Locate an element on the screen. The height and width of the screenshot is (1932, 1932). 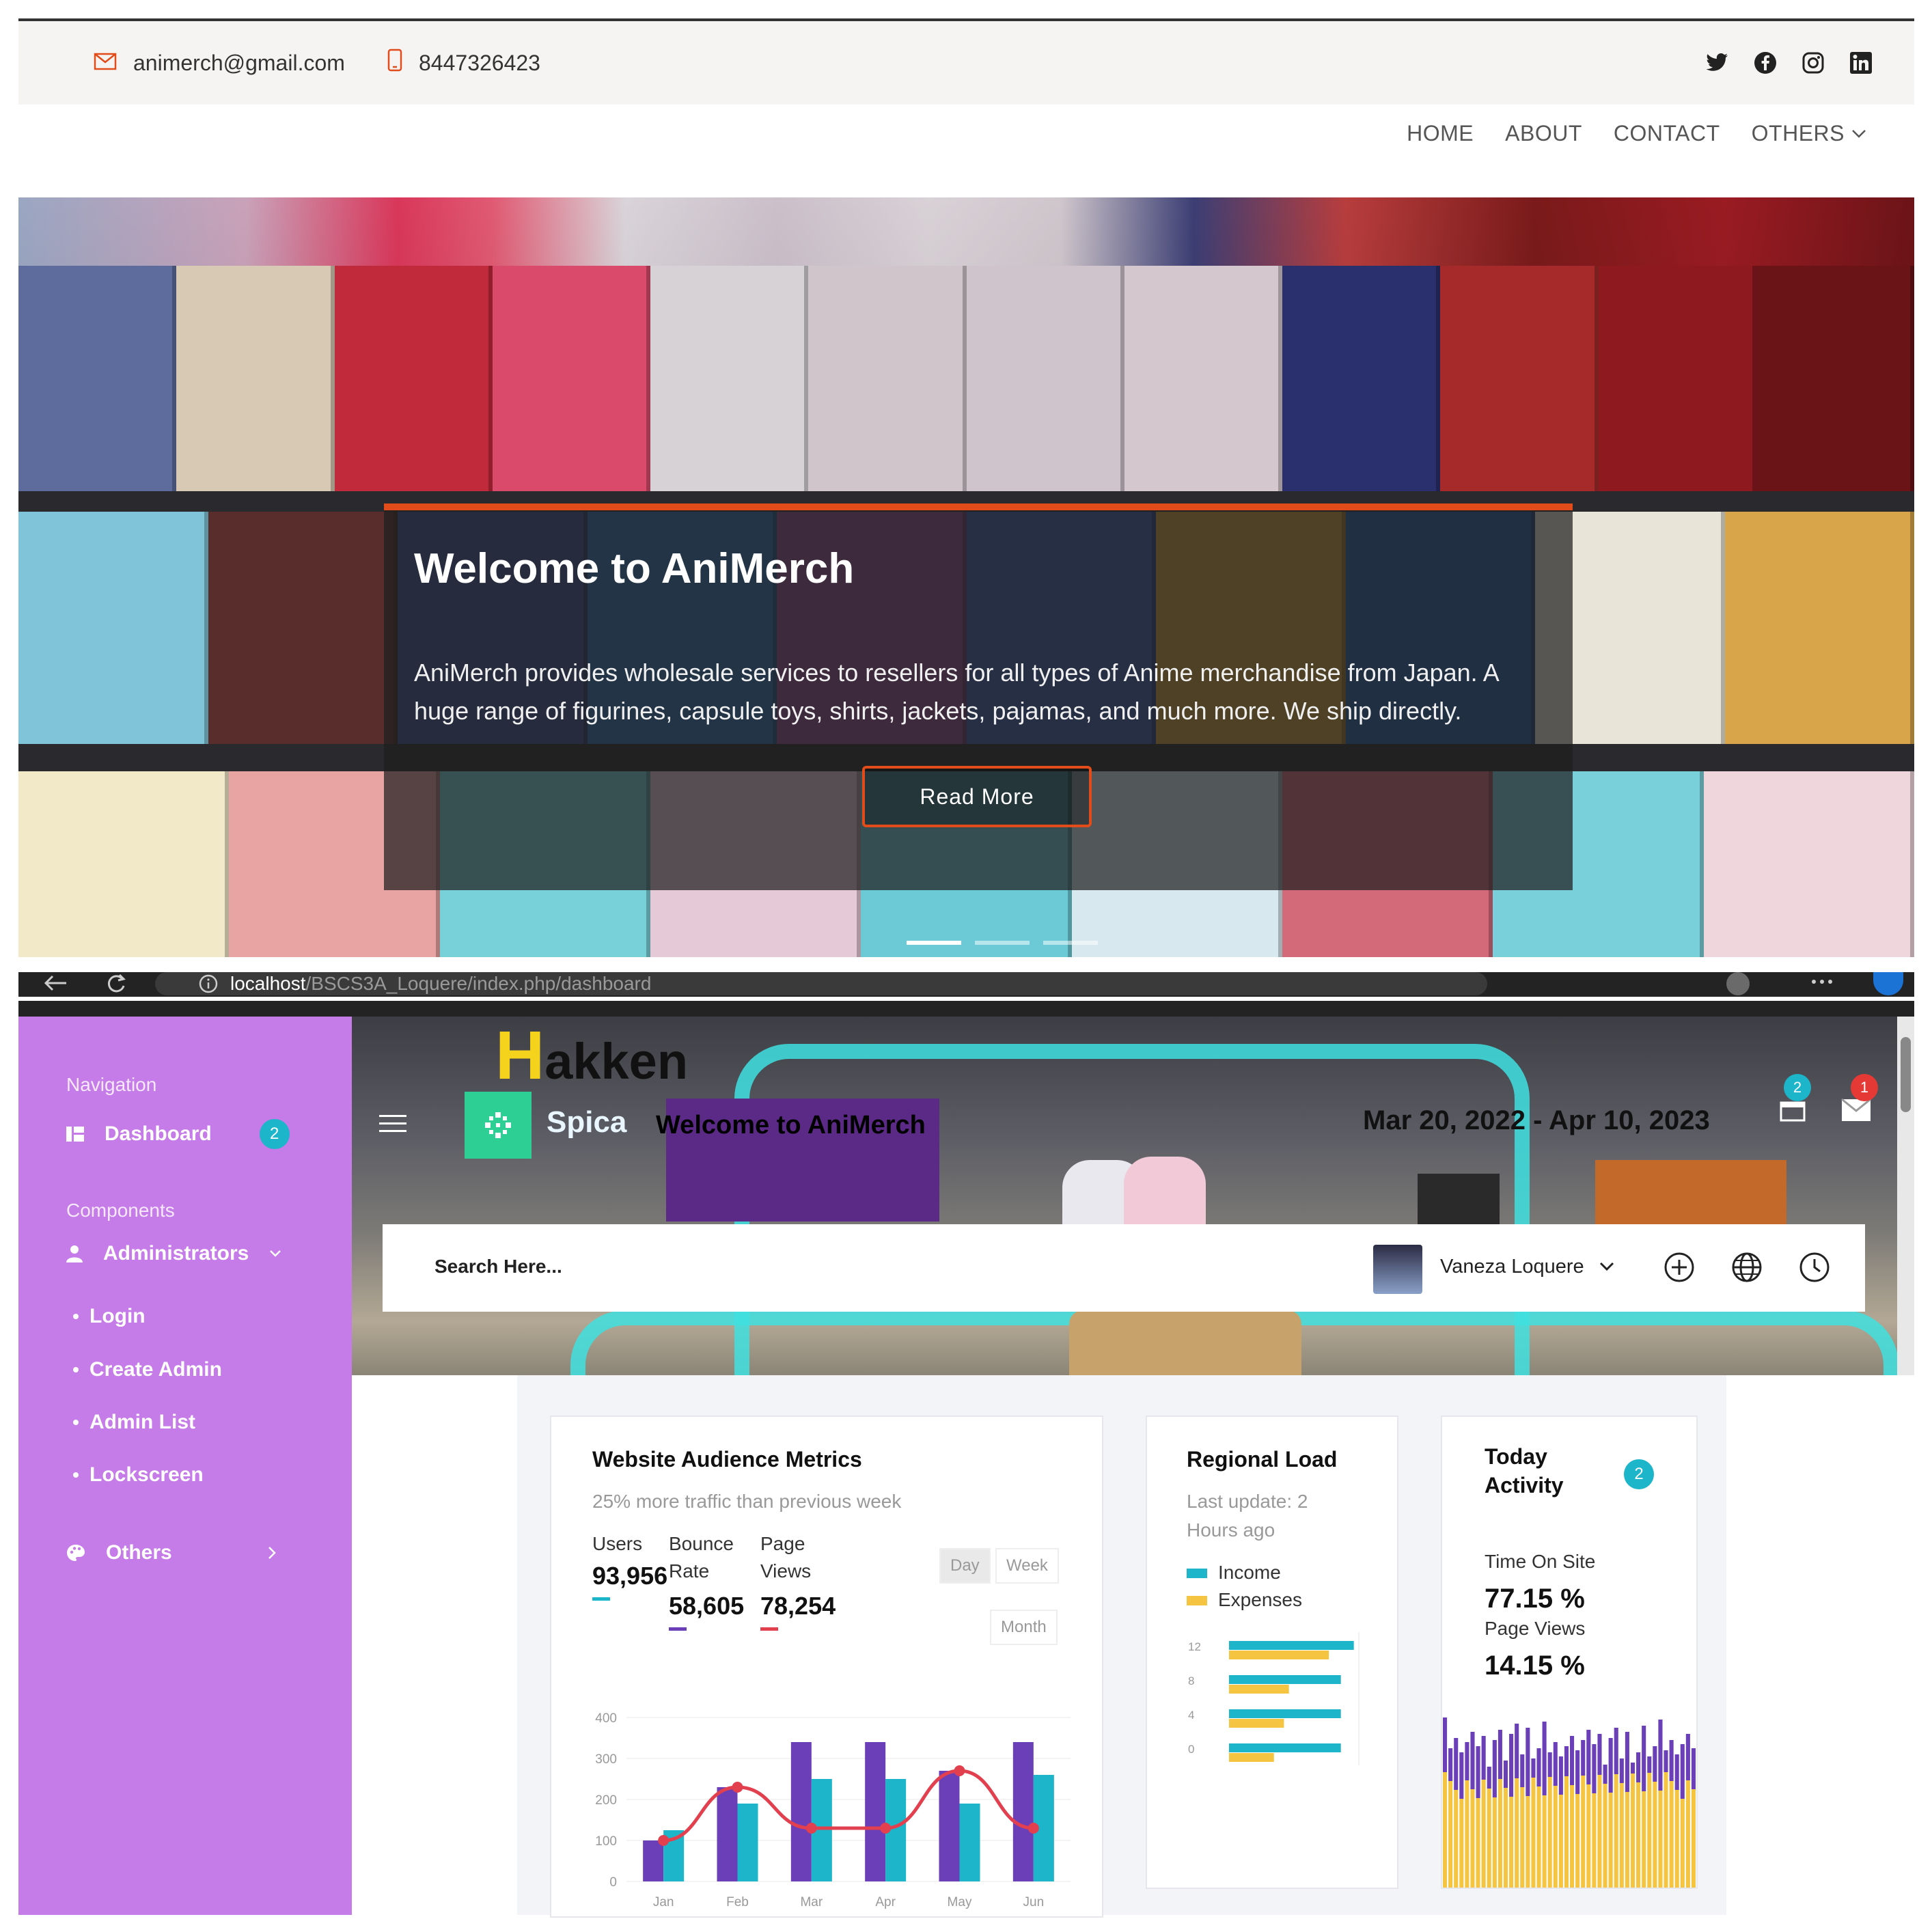
contact-bar: animerch@gmail.com 8447326423 is located at coordinates (966, 63).